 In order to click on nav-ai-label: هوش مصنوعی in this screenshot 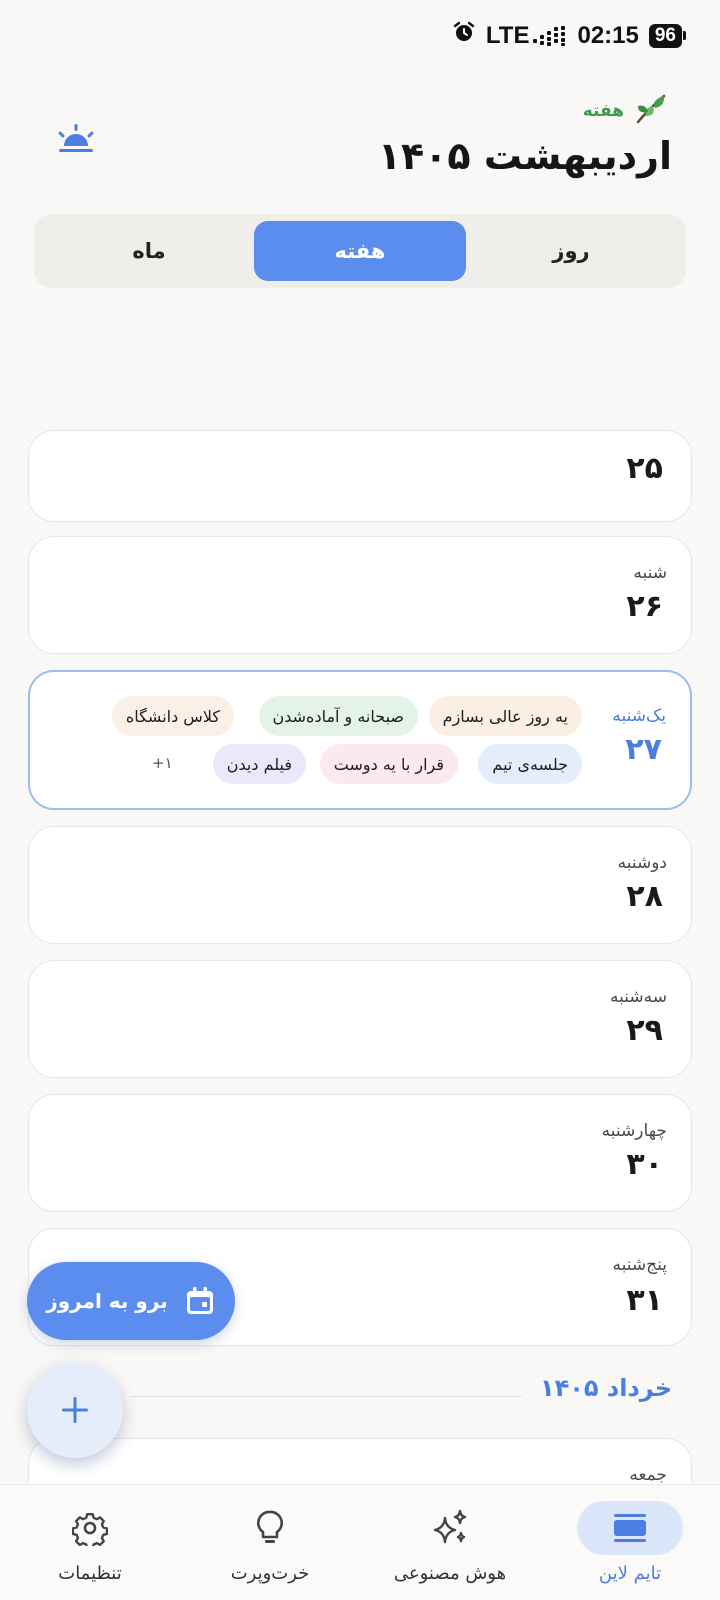, I will do `click(450, 1573)`.